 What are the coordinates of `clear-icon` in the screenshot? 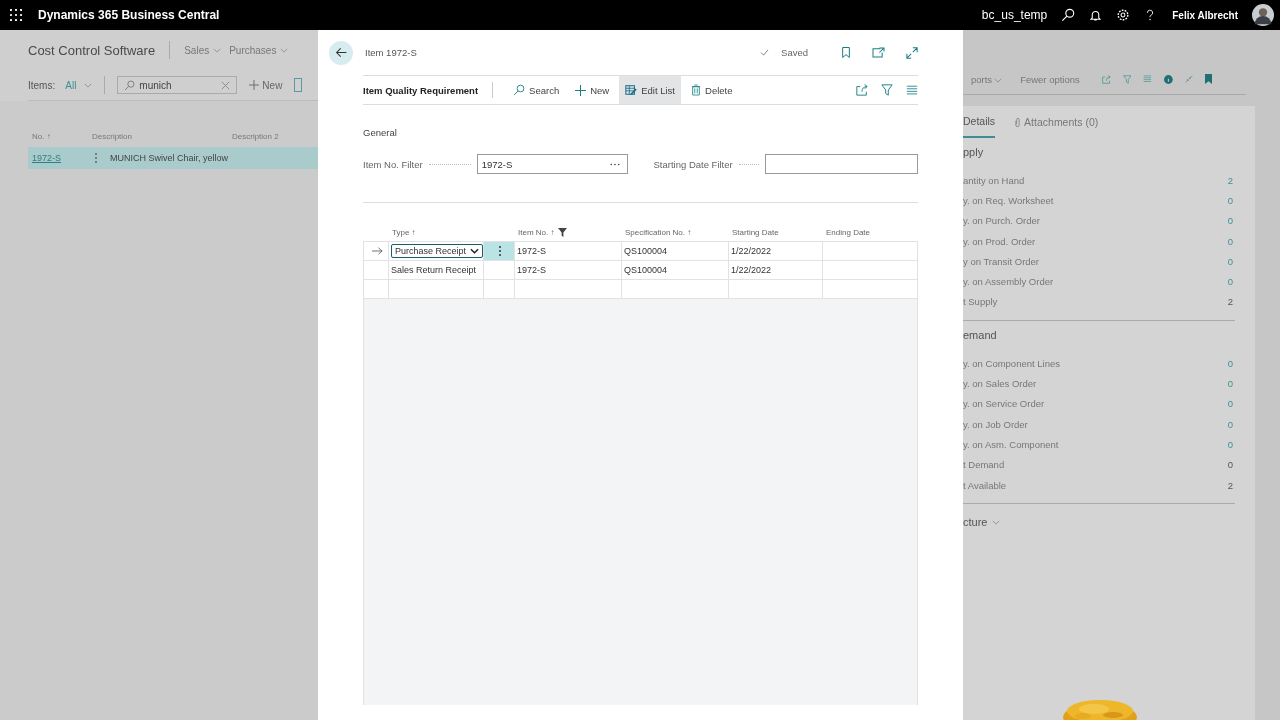 It's located at (226, 85).